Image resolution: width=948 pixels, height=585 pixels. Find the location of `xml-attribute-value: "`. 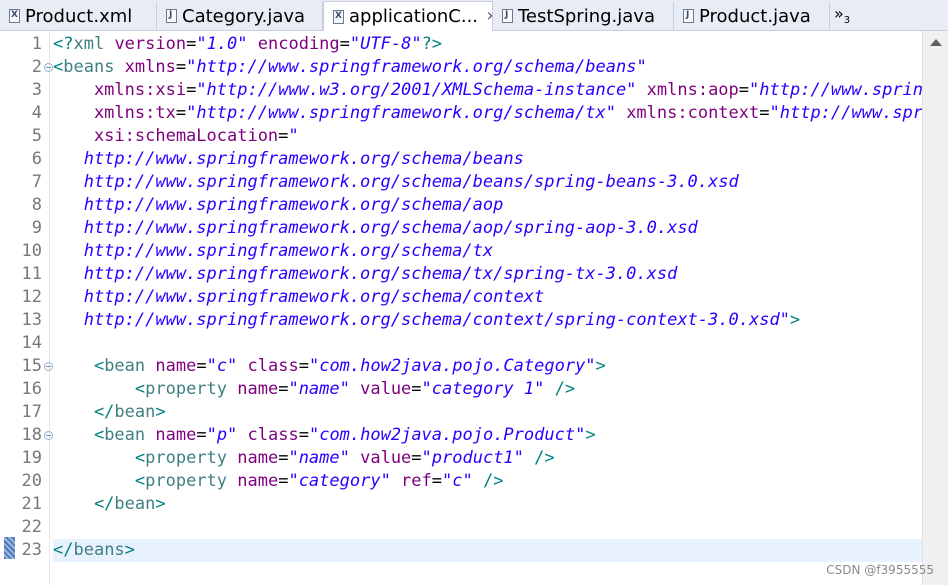

xml-attribute-value: " is located at coordinates (293, 136).